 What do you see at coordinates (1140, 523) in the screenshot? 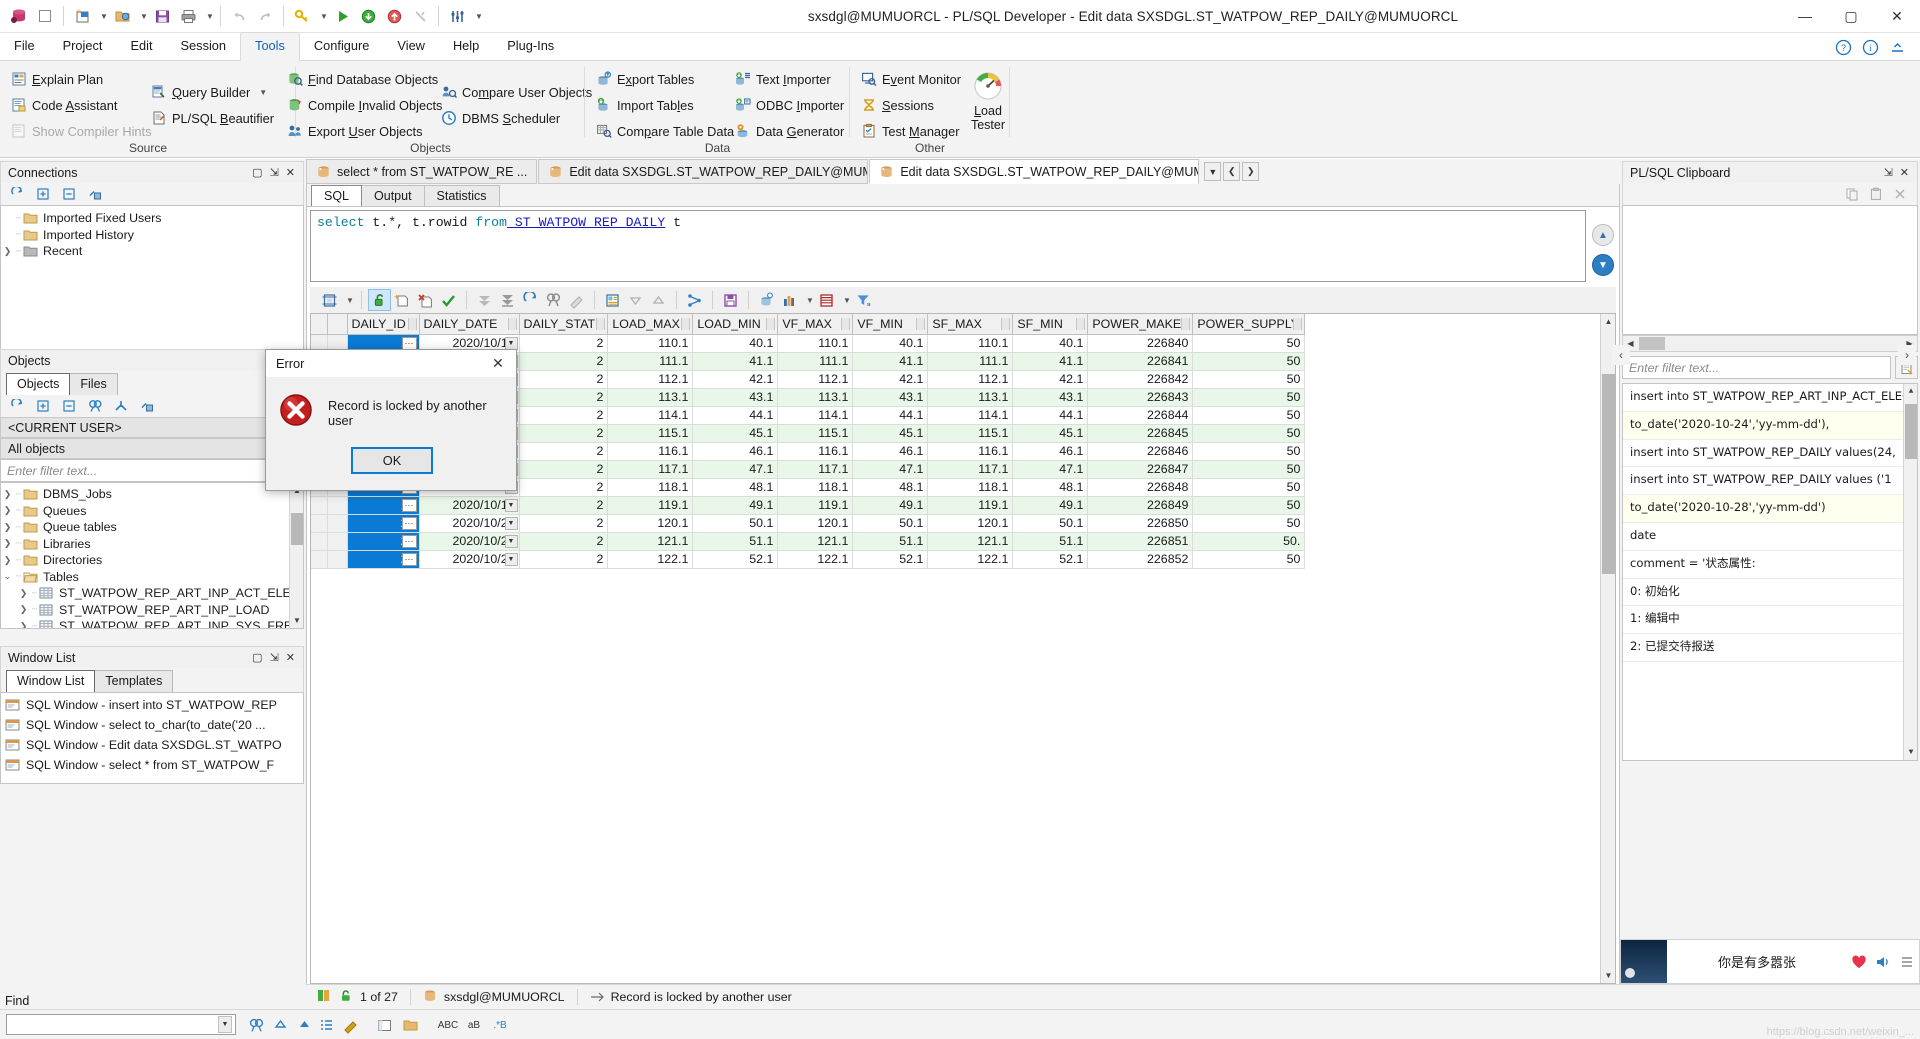
I see `cell-power-make: 226850` at bounding box center [1140, 523].